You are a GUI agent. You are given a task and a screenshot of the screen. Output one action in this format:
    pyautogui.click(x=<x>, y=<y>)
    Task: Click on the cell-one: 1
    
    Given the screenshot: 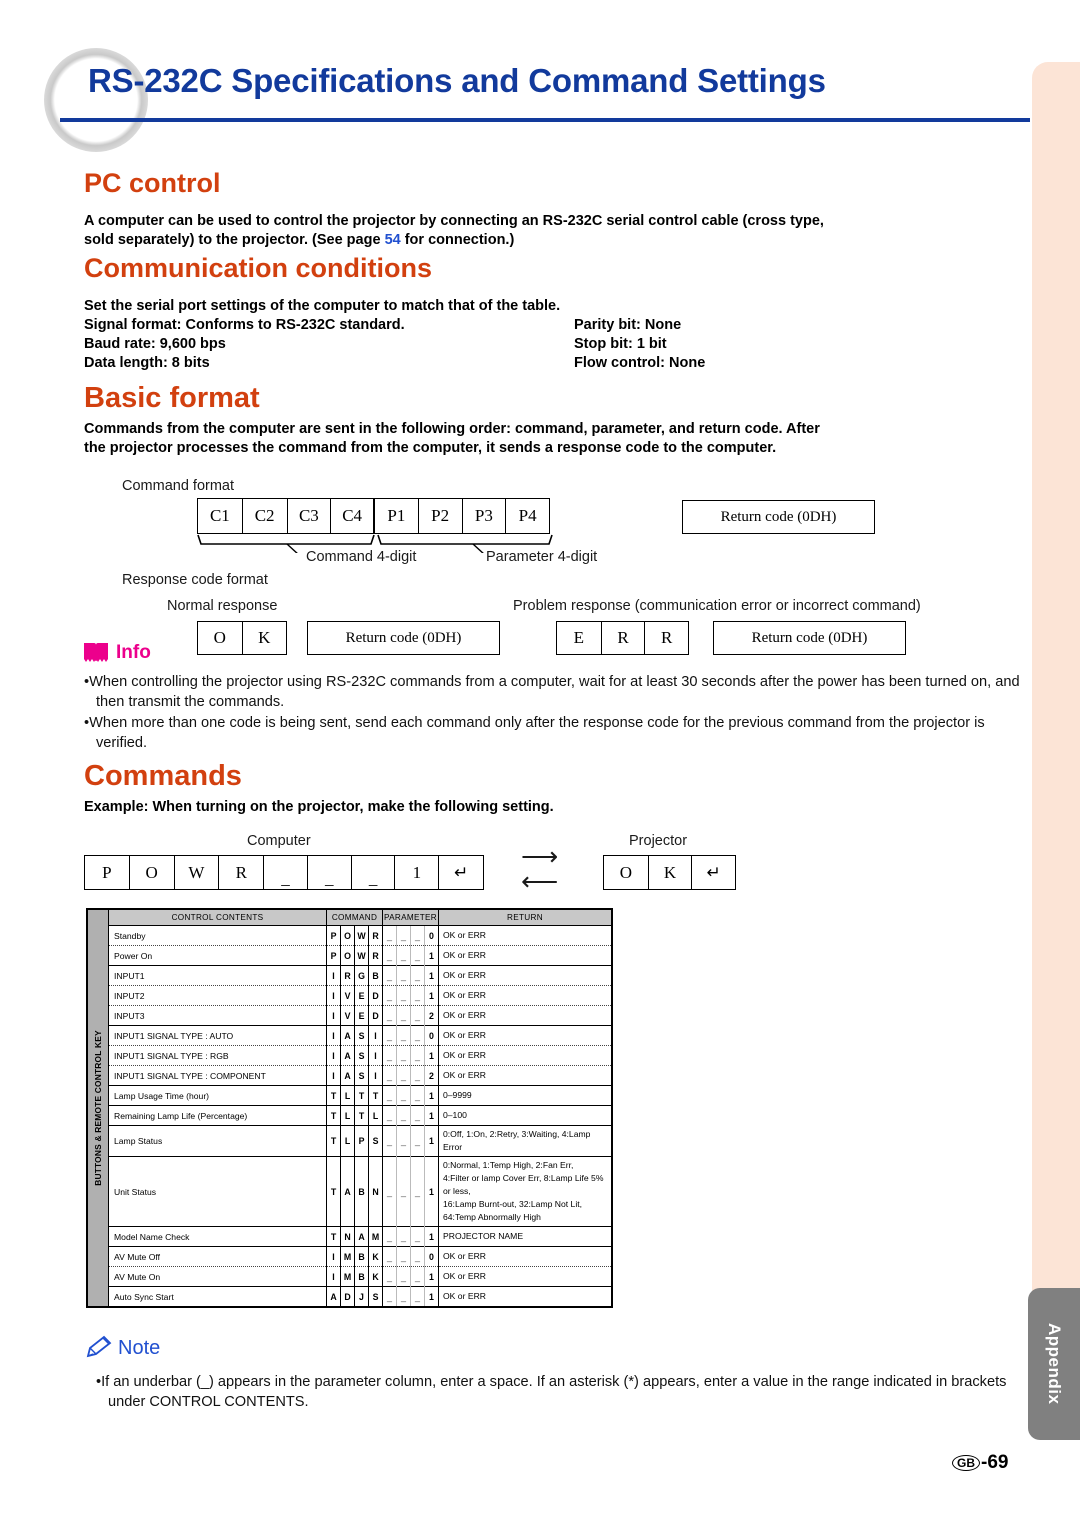 What is the action you would take?
    pyautogui.click(x=417, y=872)
    